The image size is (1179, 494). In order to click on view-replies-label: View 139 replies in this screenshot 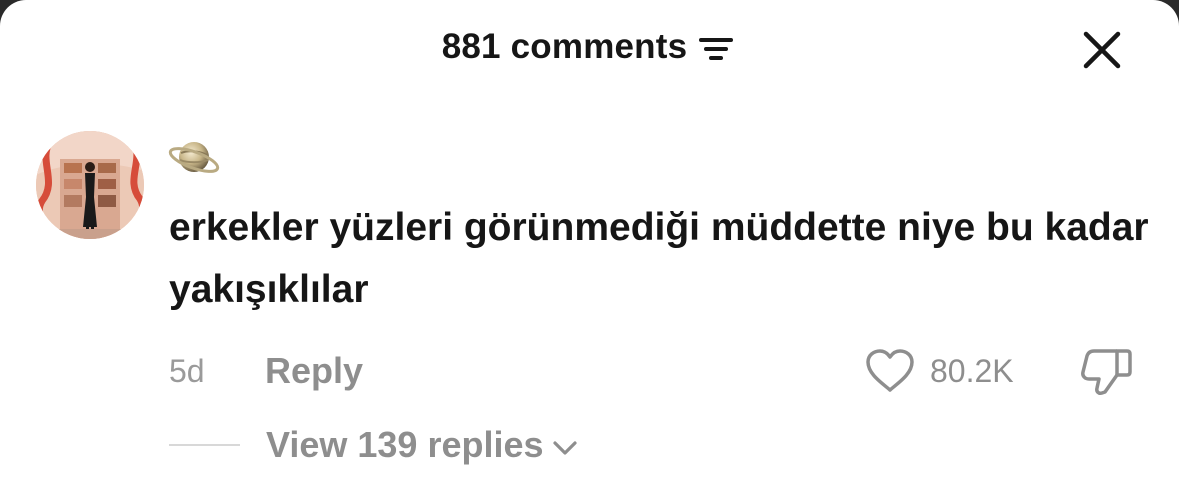, I will do `click(405, 444)`.